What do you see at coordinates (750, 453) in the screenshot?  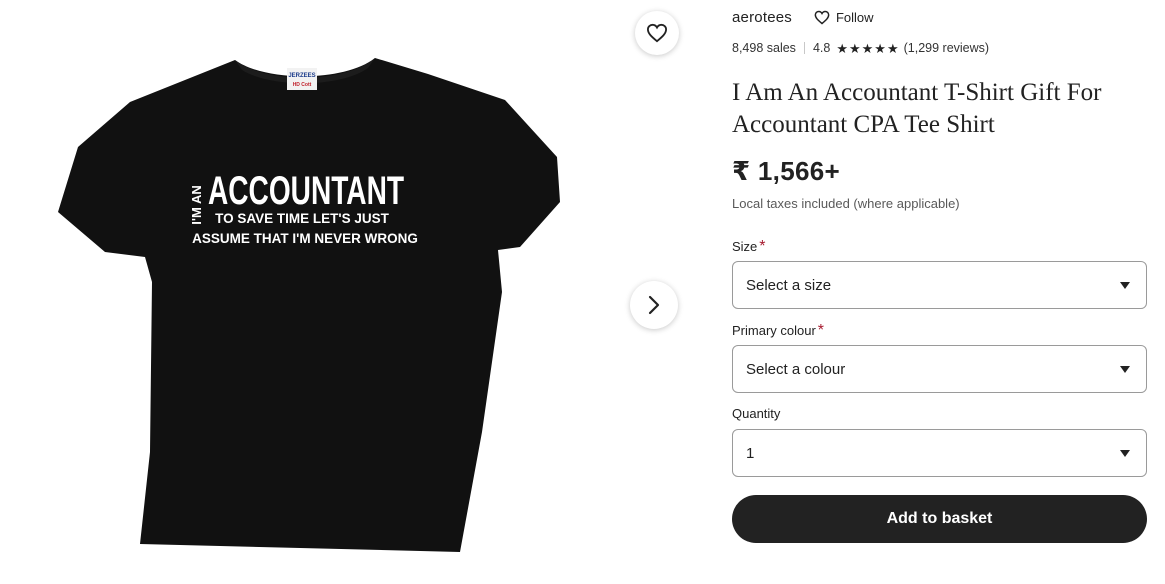 I see `quantity-select-value: 1` at bounding box center [750, 453].